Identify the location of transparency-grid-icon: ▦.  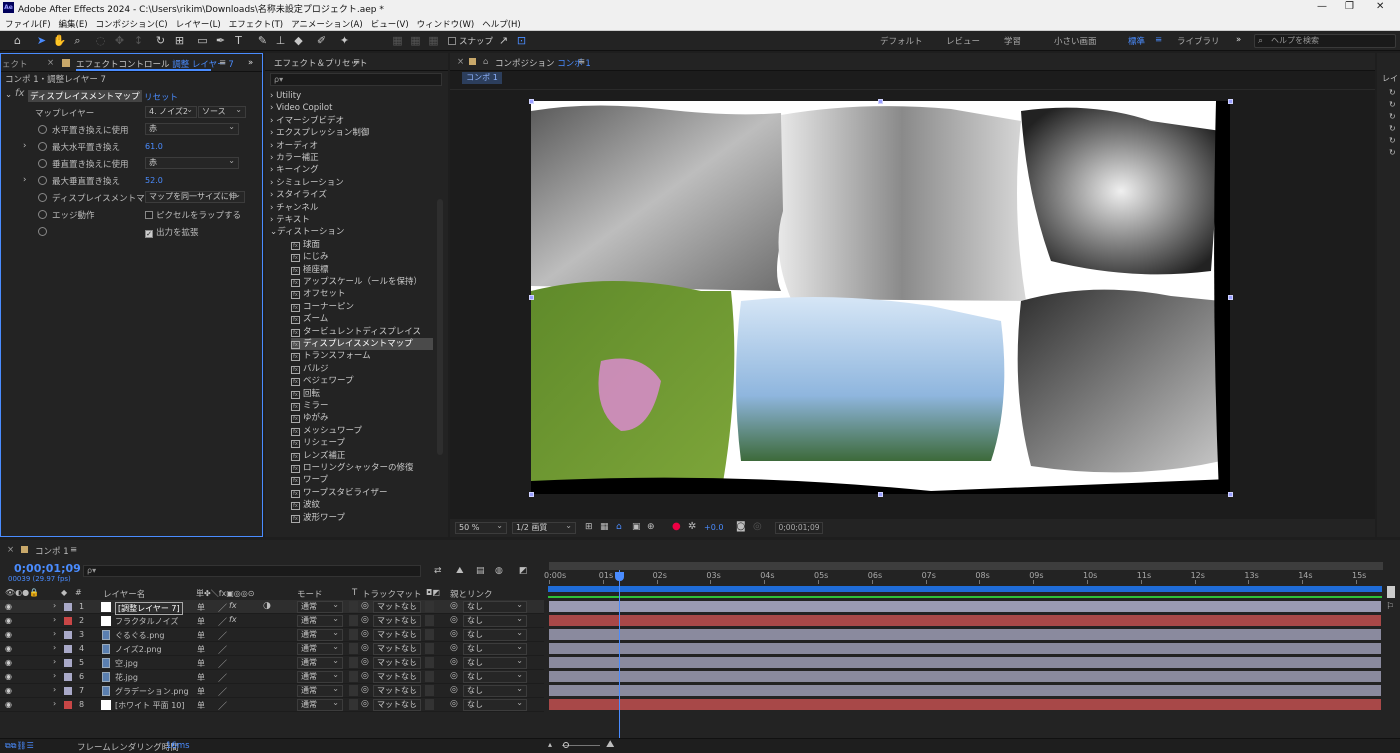
(604, 527).